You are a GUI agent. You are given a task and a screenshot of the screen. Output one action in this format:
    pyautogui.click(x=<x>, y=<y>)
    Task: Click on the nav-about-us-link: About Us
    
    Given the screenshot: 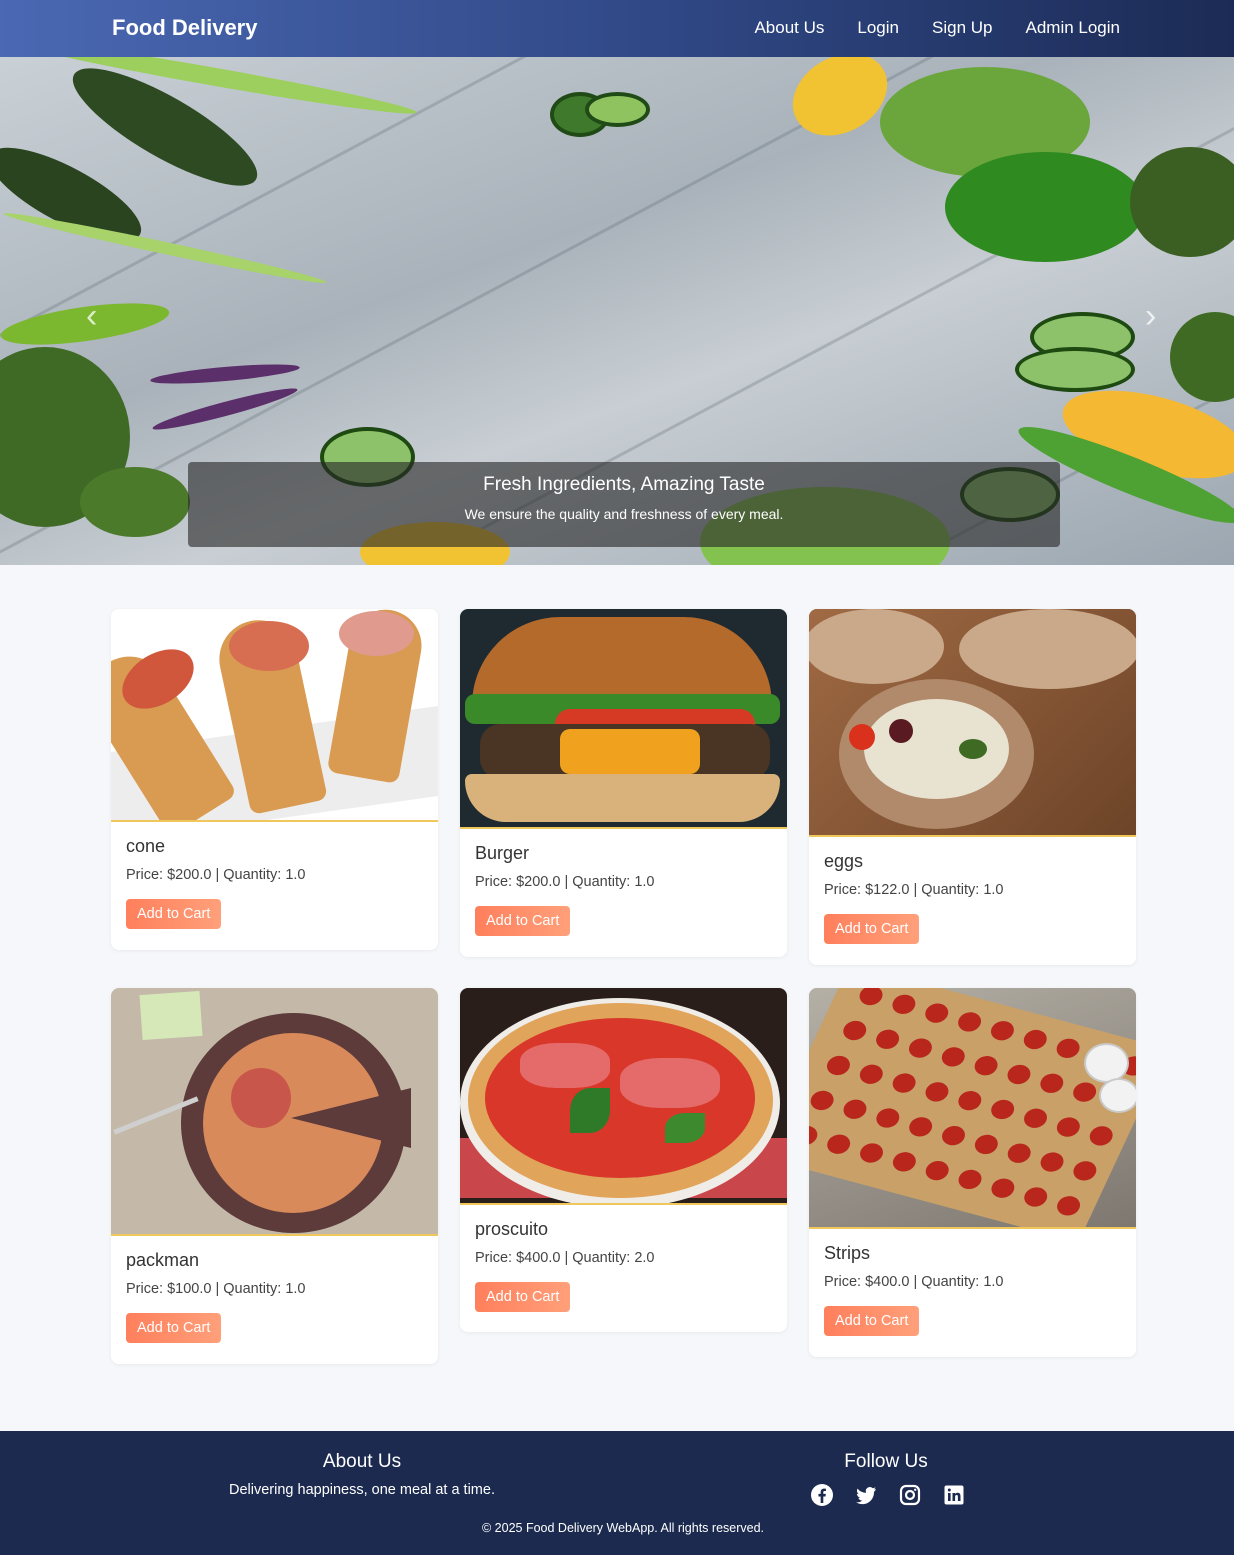 What is the action you would take?
    pyautogui.click(x=789, y=28)
    